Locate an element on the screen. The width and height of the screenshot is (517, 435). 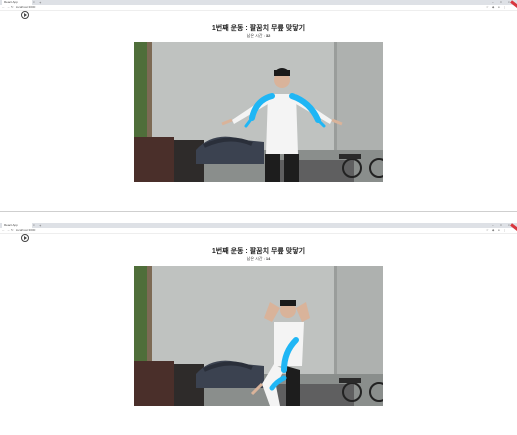
remaining-time: 남은 시간 : 32 is located at coordinates (258, 36).